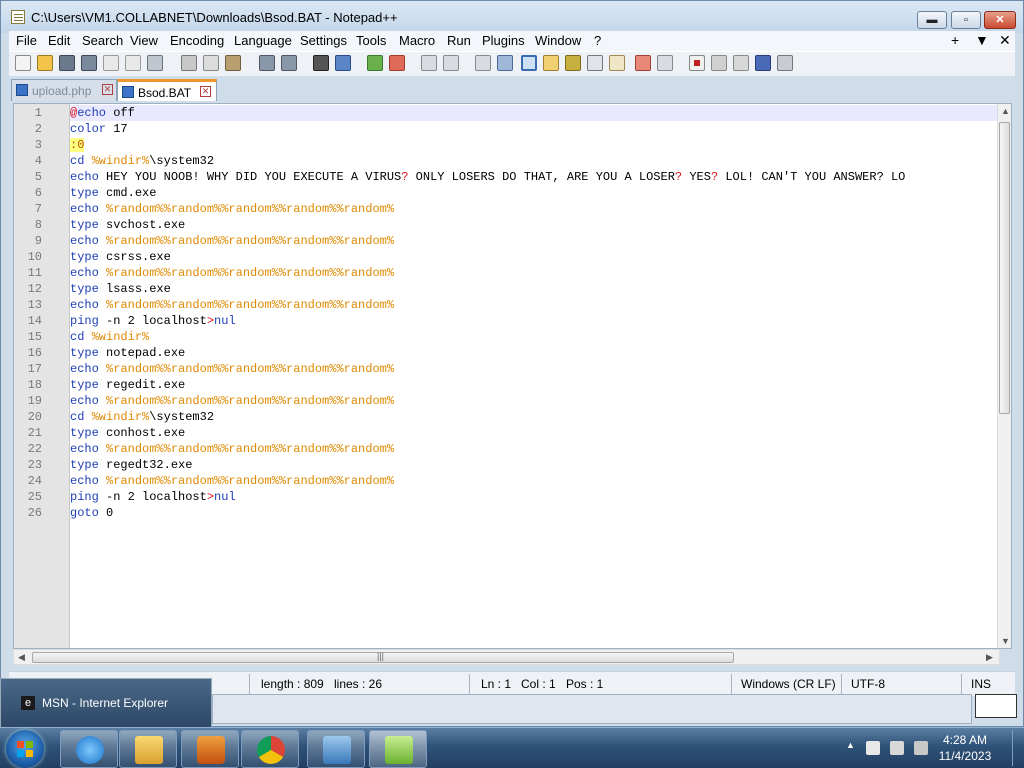 Image resolution: width=1024 pixels, height=768 pixels. I want to click on menu-tools: Tools, so click(371, 40).